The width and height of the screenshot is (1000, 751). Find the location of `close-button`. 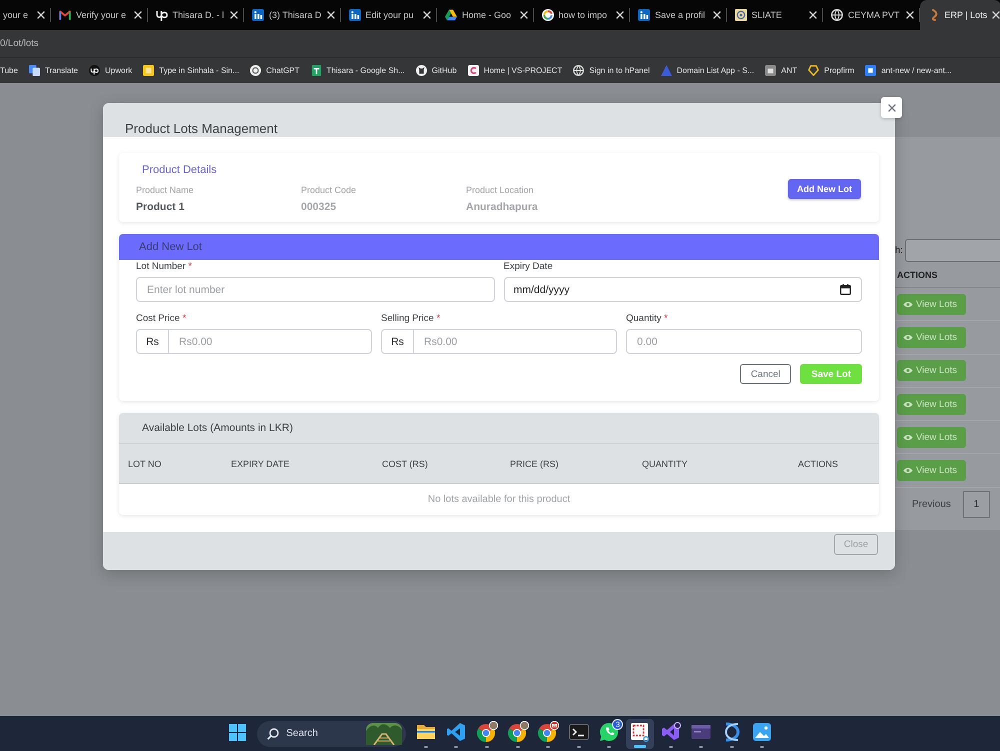

close-button is located at coordinates (891, 107).